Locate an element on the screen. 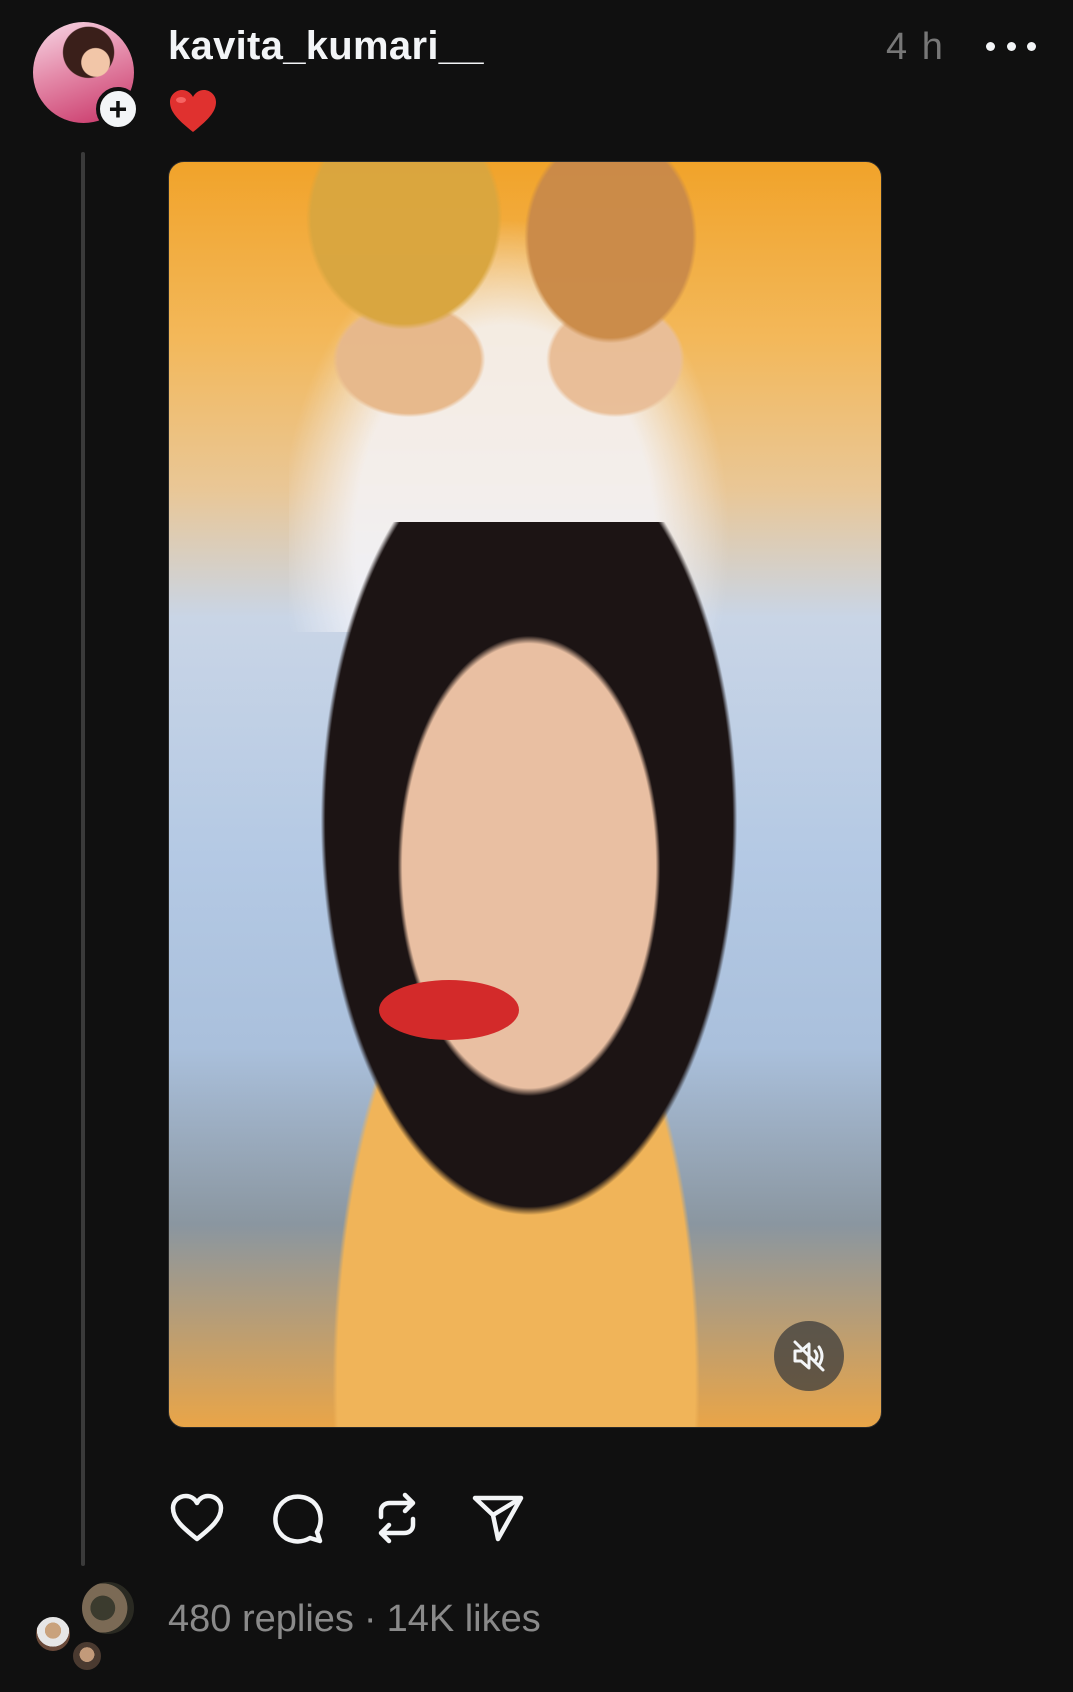 The width and height of the screenshot is (1073, 1692). send-icon is located at coordinates (498, 1518).